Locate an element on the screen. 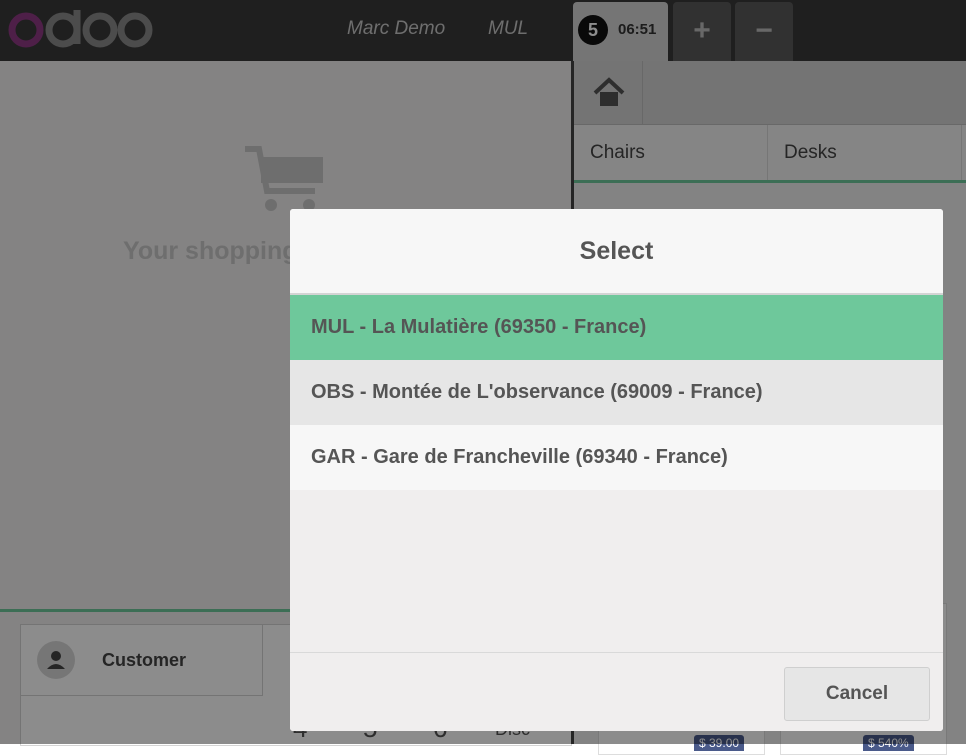 The width and height of the screenshot is (966, 755). select-option-mul: MUL - La Mulatière (69350 - France) is located at coordinates (616, 327).